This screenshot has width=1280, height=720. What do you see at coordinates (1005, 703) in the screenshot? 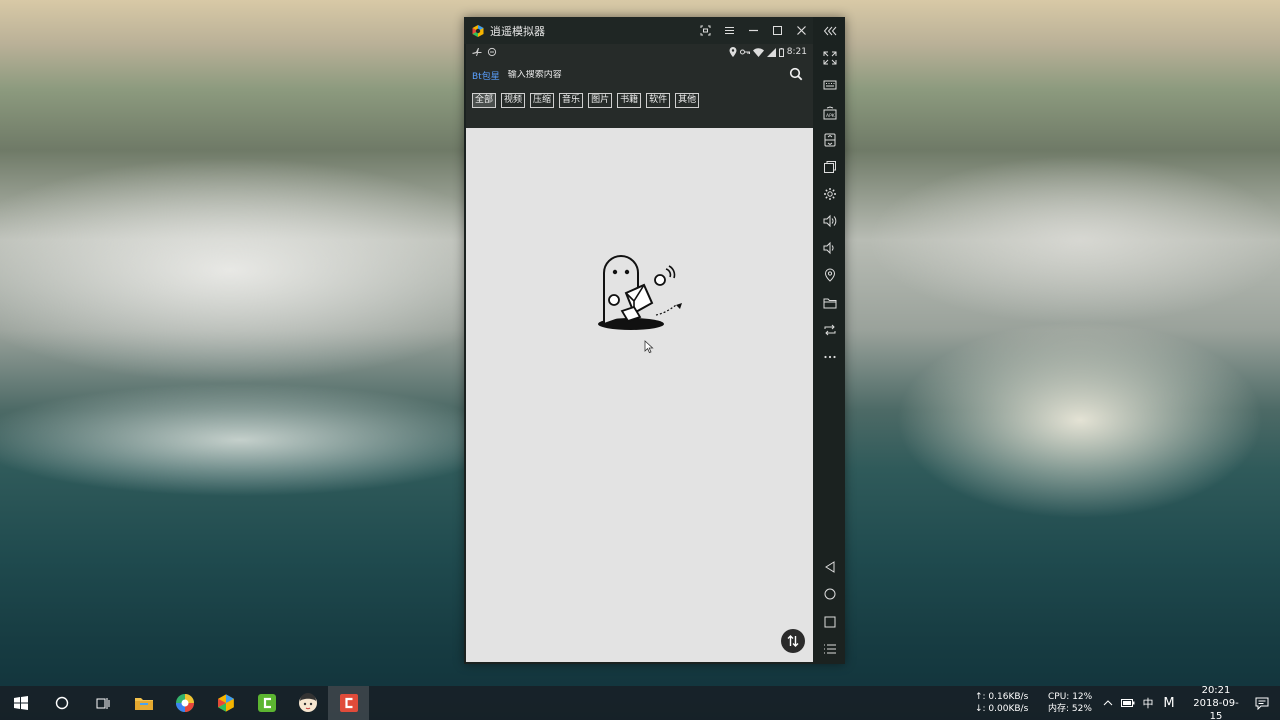
I see `network-speed: ↑: 0.16KB/s ↓: 0.00KB/s` at bounding box center [1005, 703].